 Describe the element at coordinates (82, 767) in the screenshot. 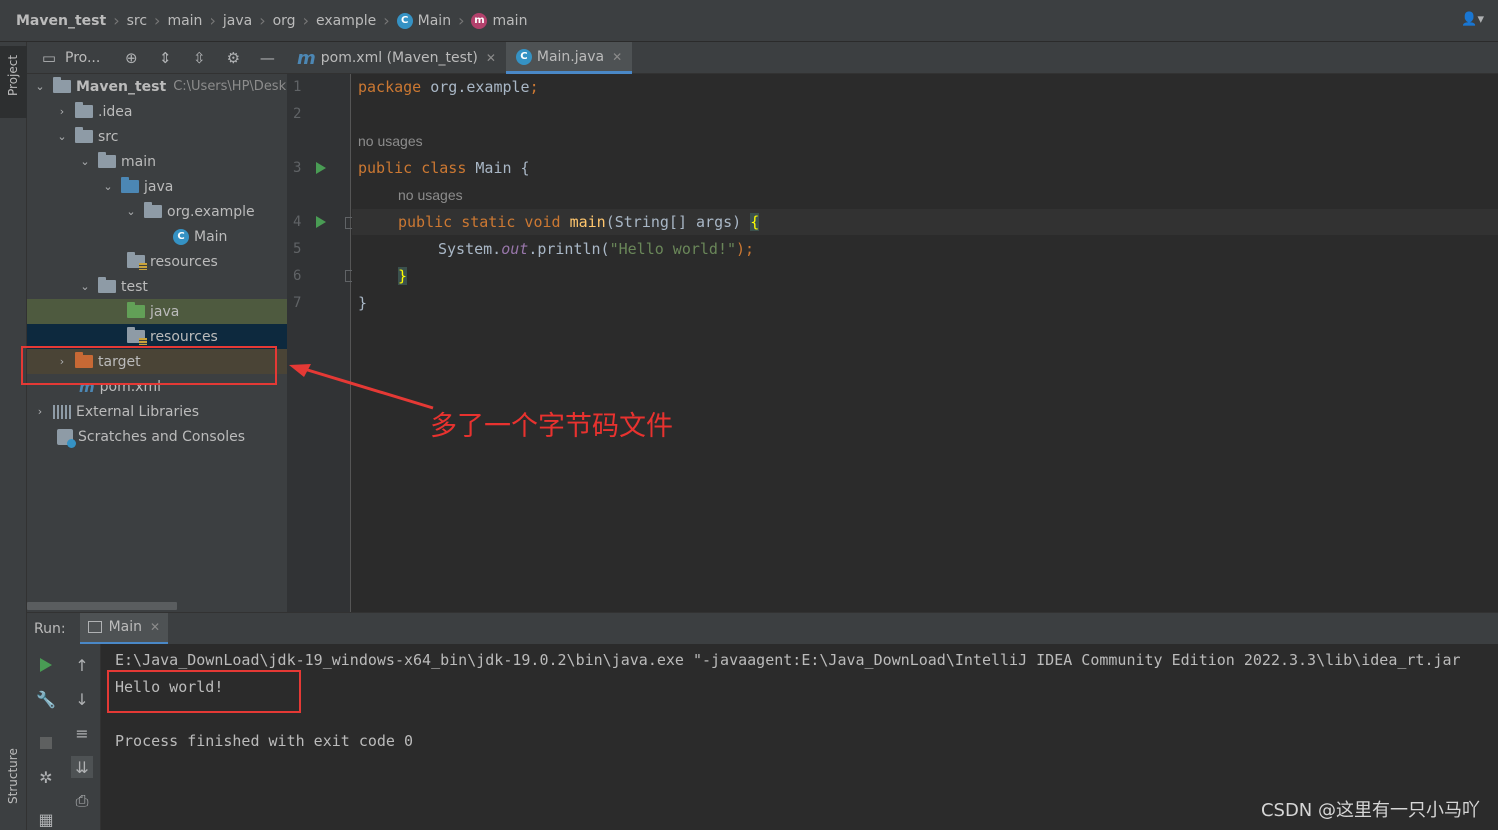

I see `scroll-to-end-icon: ⇊` at that location.